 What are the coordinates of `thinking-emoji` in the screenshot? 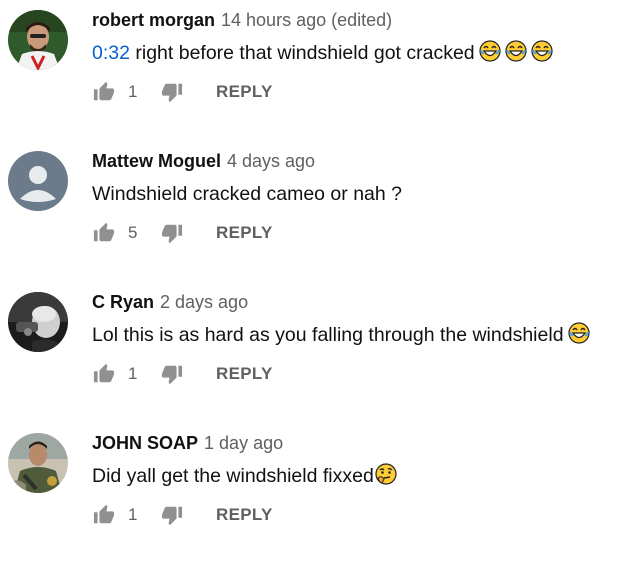 It's located at (386, 474).